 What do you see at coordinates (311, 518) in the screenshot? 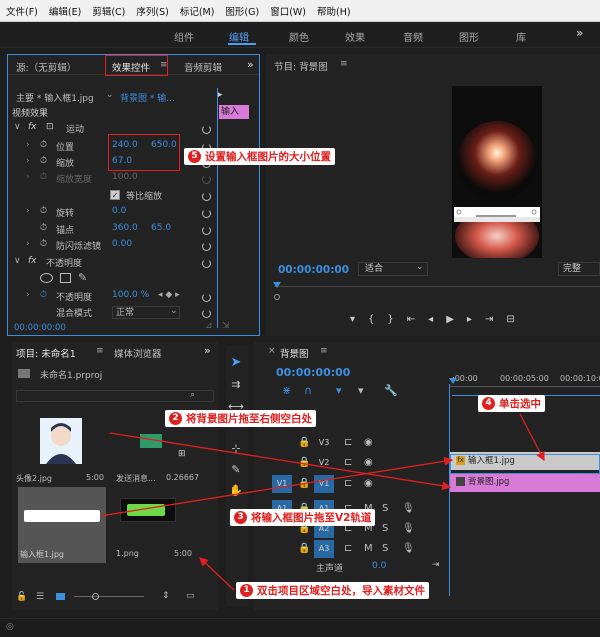
I see `annotation-text: 将输入框图片拖至V2轨道` at bounding box center [311, 518].